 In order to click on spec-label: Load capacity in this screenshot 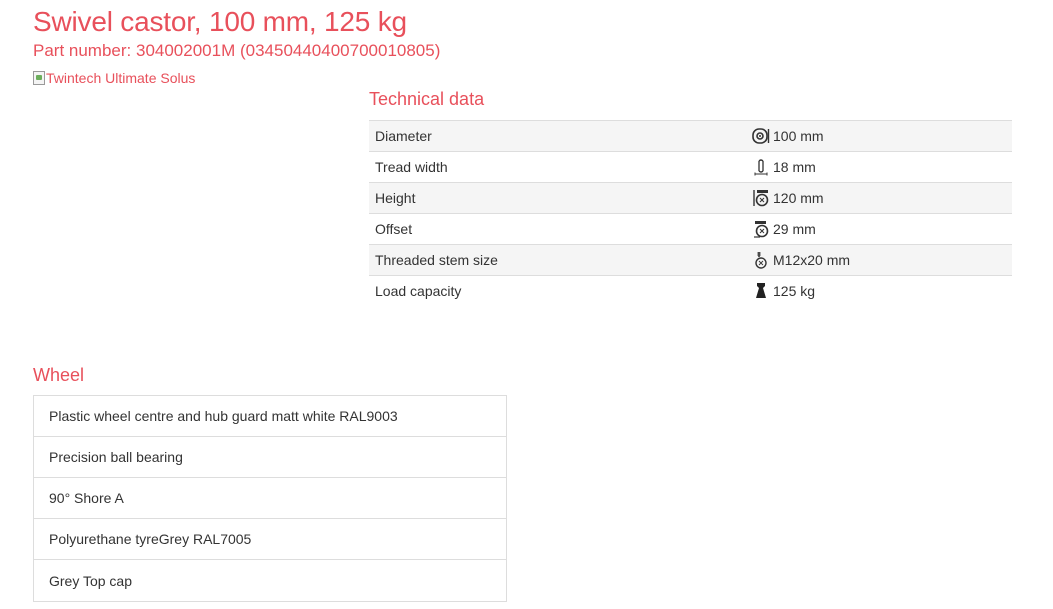, I will do `click(560, 290)`.